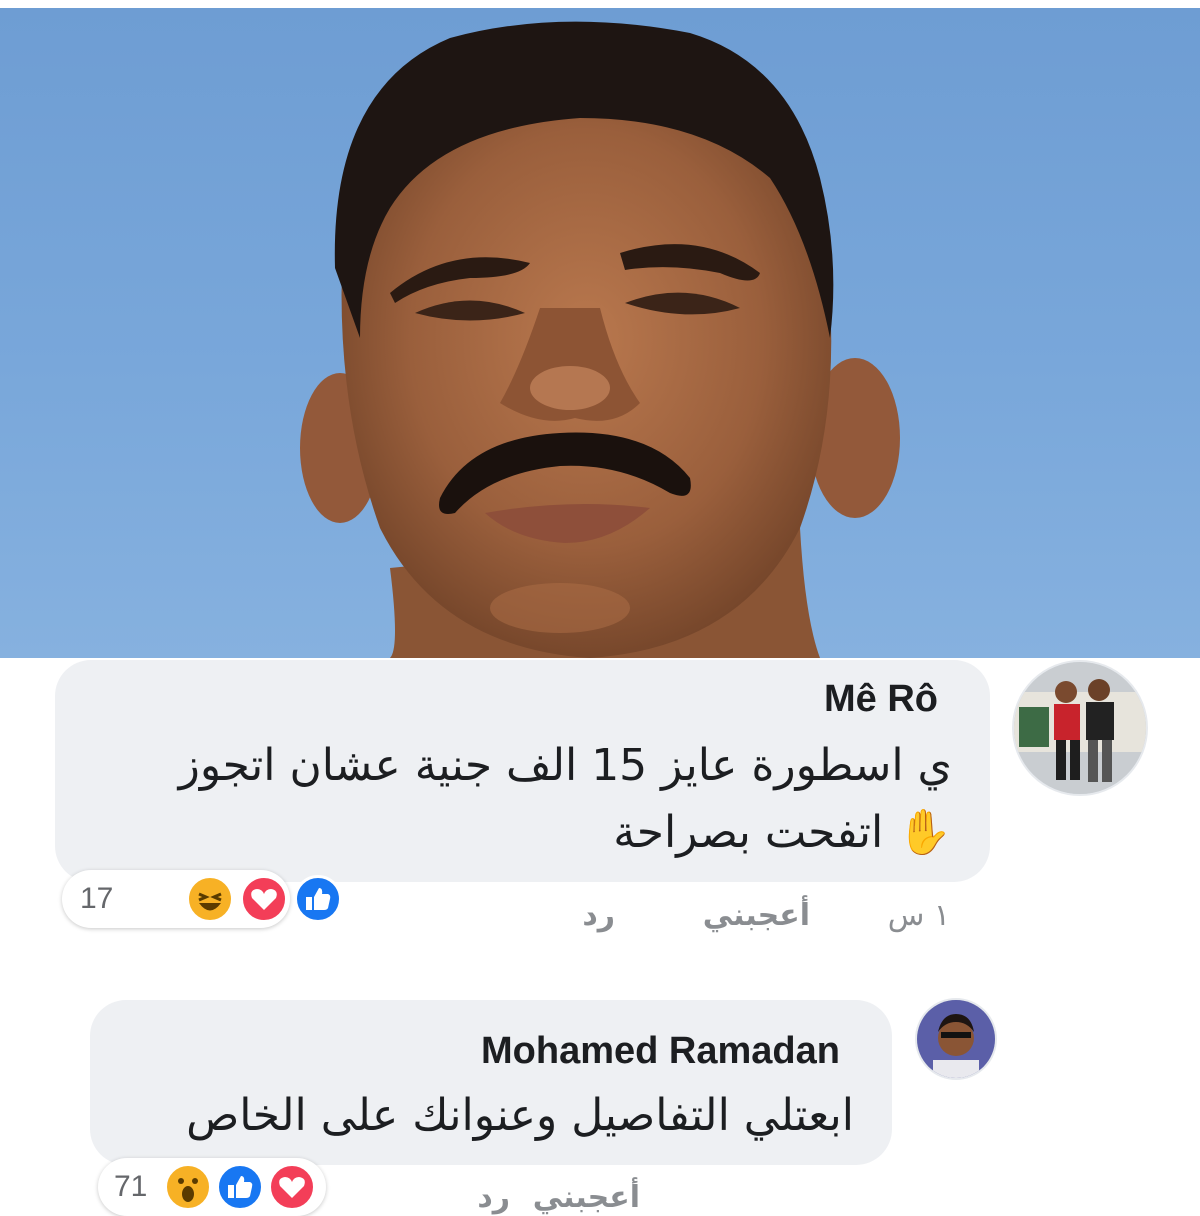 This screenshot has height=1216, width=1200. I want to click on raised-hand-emoji: ✋, so click(924, 832).